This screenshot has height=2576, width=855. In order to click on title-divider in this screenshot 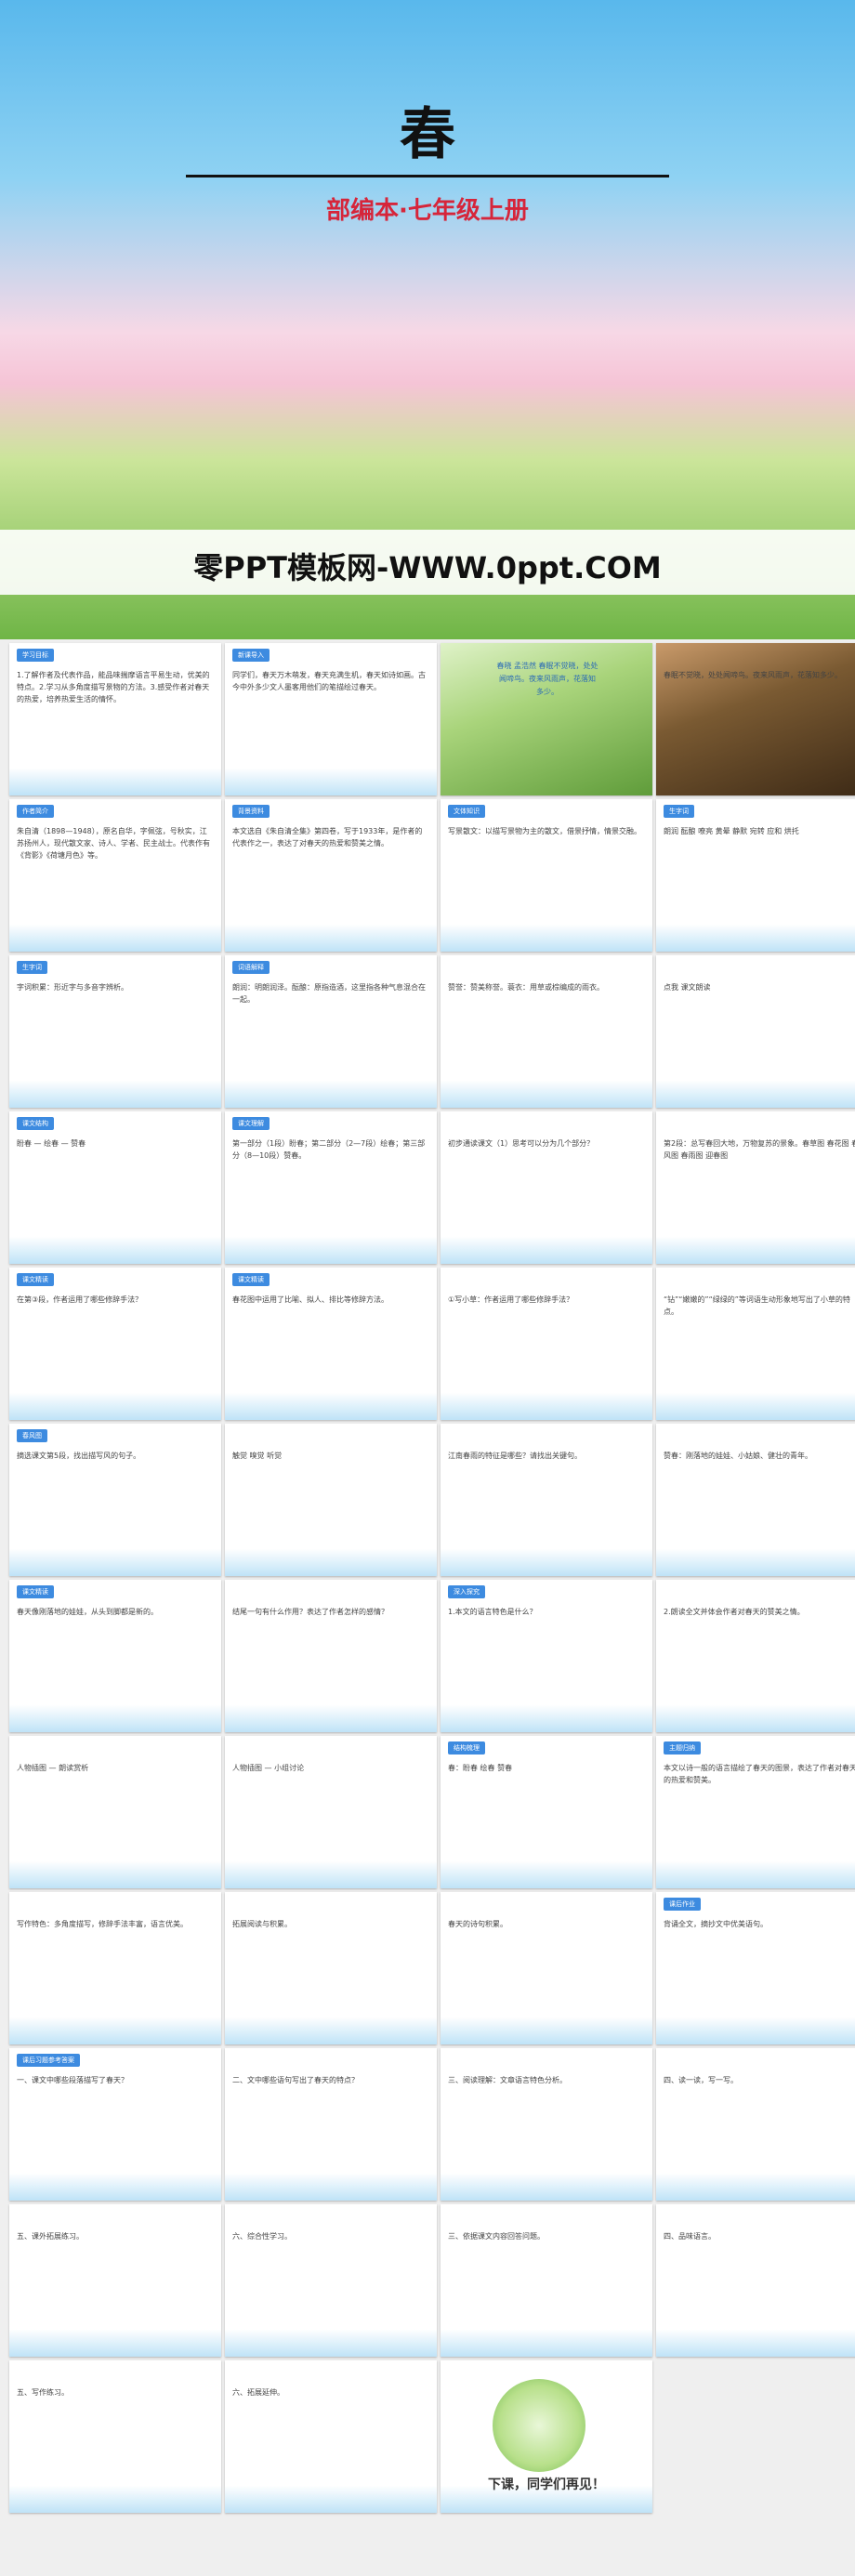, I will do `click(427, 176)`.